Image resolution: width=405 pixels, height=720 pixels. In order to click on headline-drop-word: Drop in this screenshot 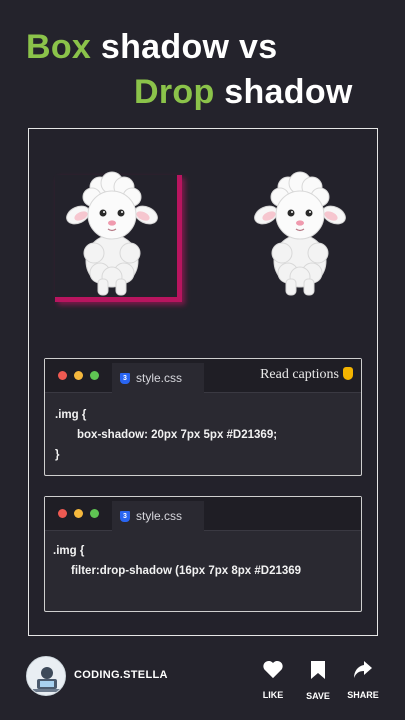, I will do `click(174, 92)`.